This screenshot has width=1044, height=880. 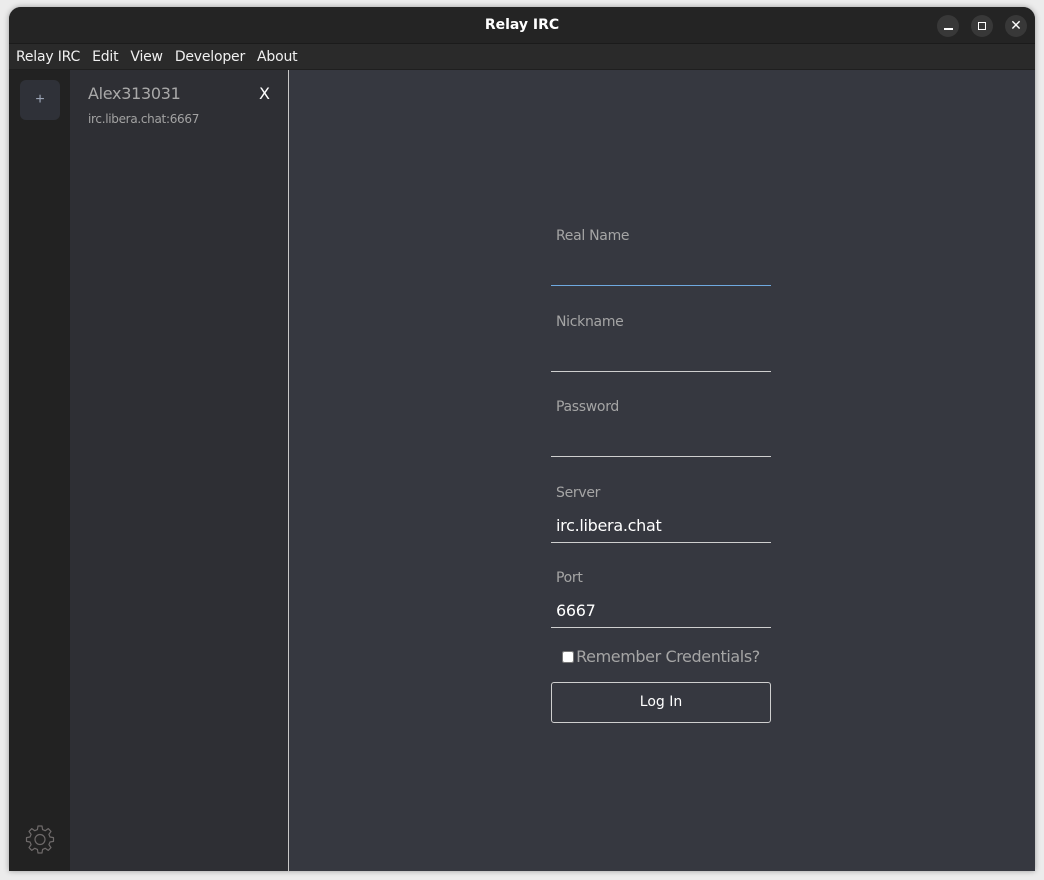 I want to click on login-form: Real Name Nickname Password Server Port, so click(x=661, y=471).